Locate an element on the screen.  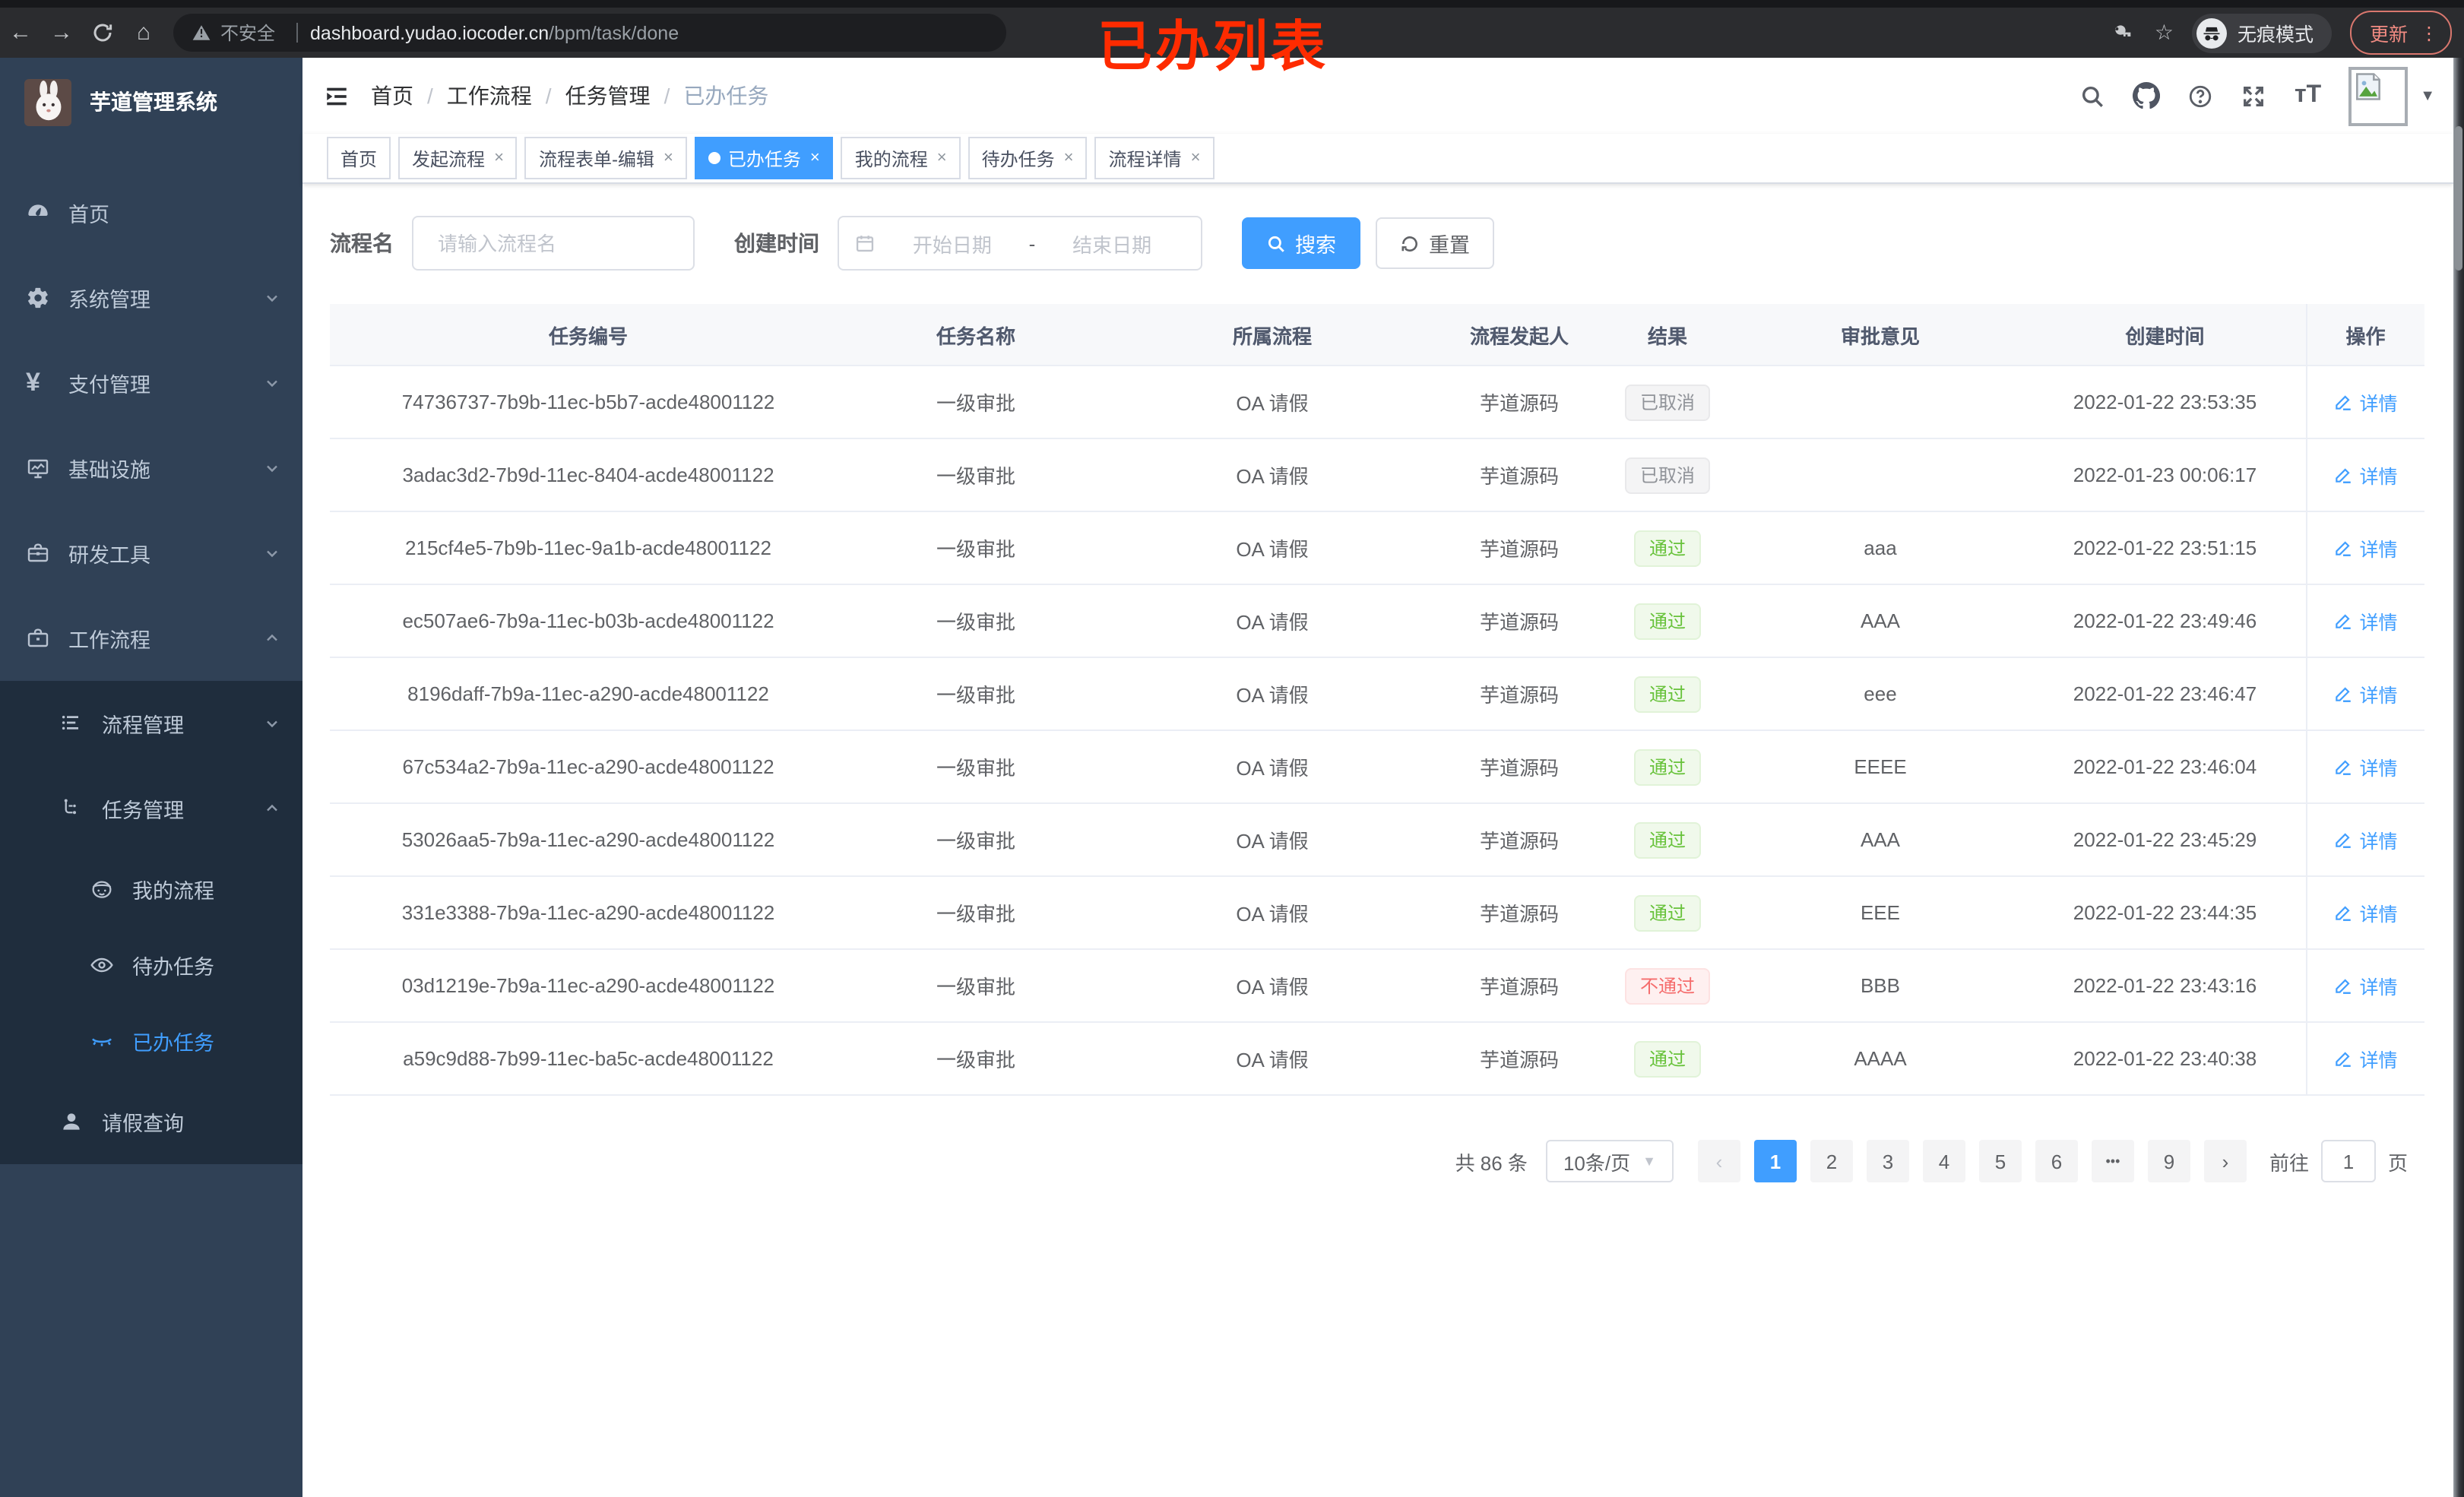
sidebar-item-我的流程: 我的流程 is located at coordinates (151, 889).